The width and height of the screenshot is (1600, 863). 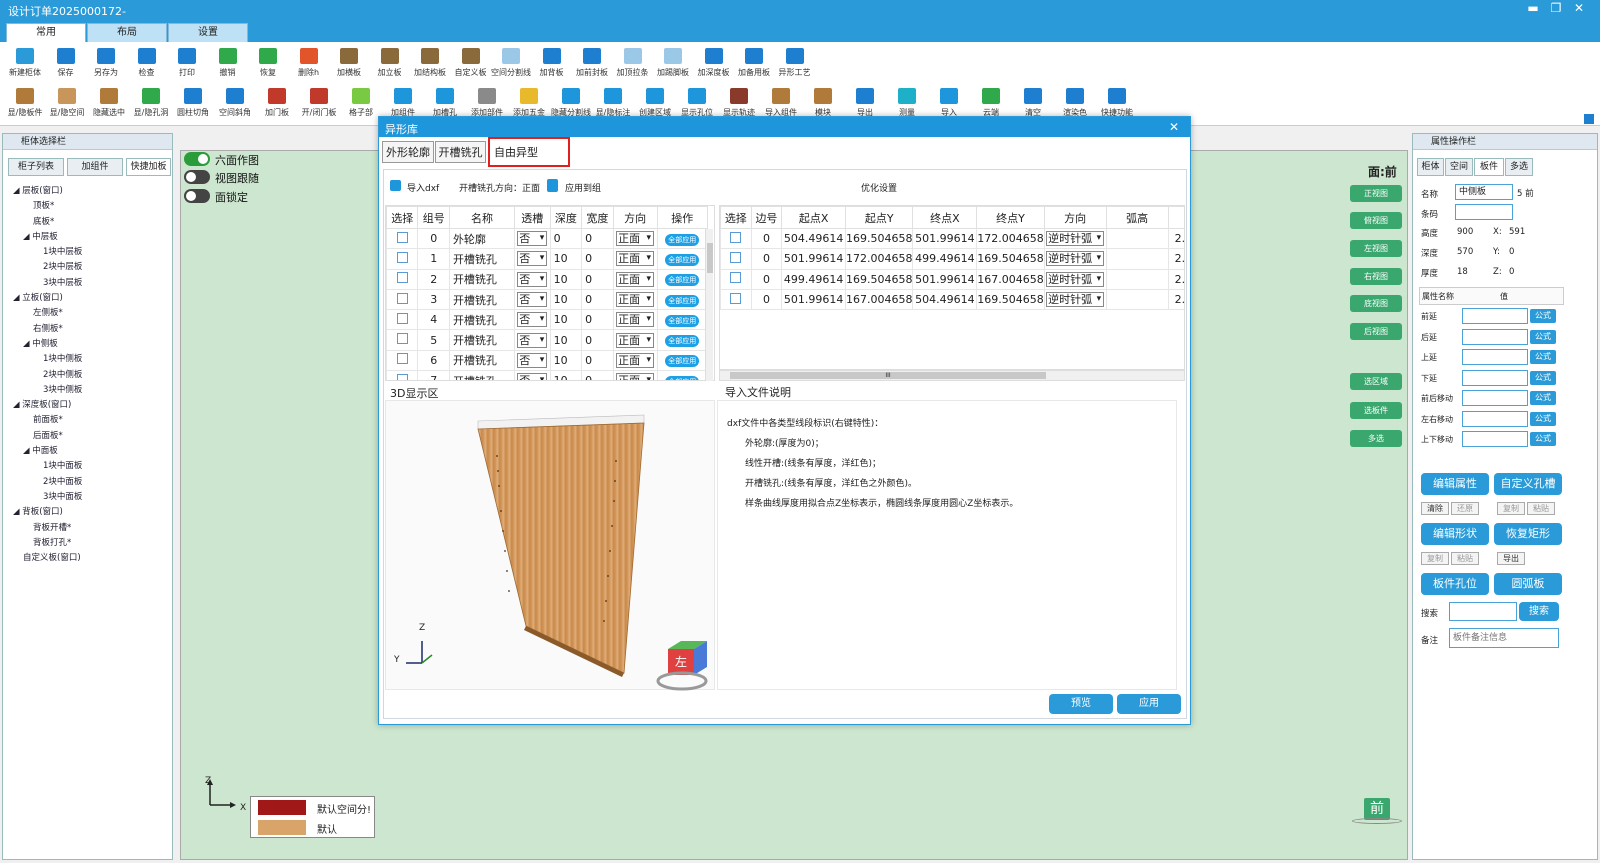 What do you see at coordinates (197, 159) in the screenshot?
I see `toggle-six-face` at bounding box center [197, 159].